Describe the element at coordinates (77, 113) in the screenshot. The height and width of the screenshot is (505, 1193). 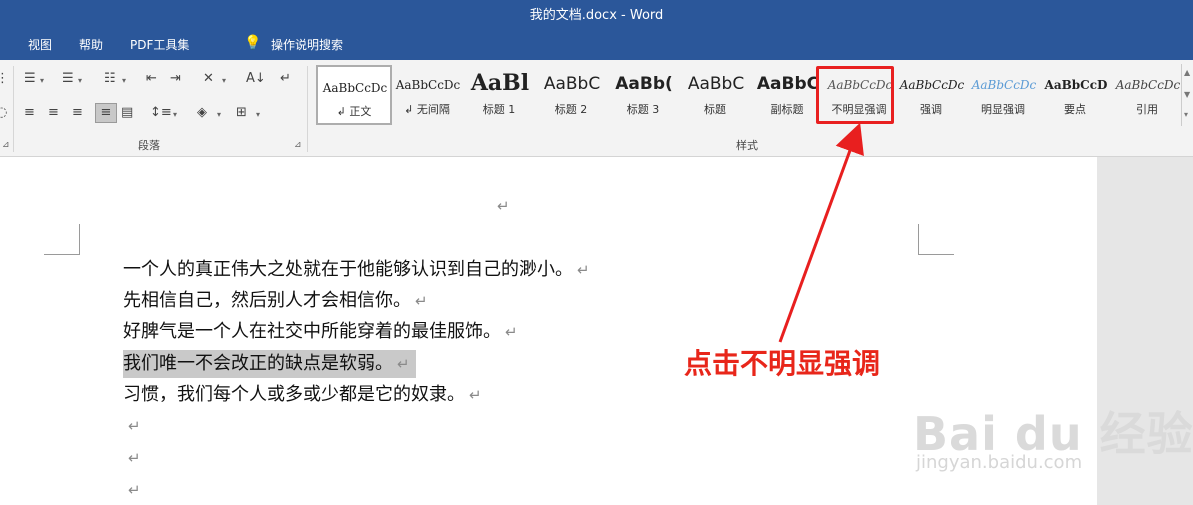
I see `align-right-icon: ≡` at that location.